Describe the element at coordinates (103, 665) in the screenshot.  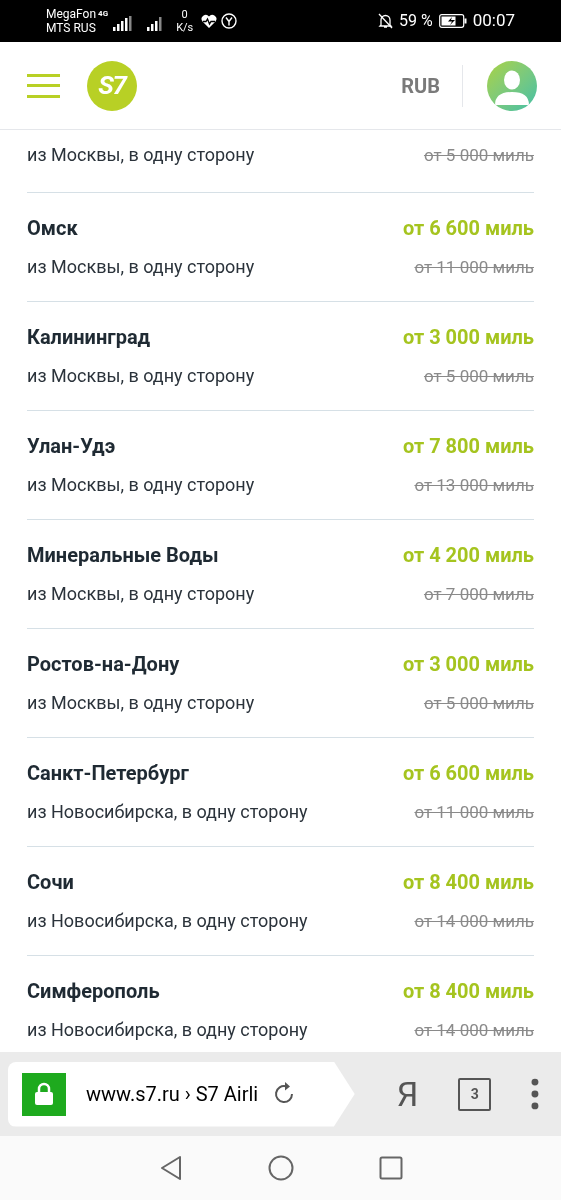
I see `destination-name: Ростов-на-Дону` at that location.